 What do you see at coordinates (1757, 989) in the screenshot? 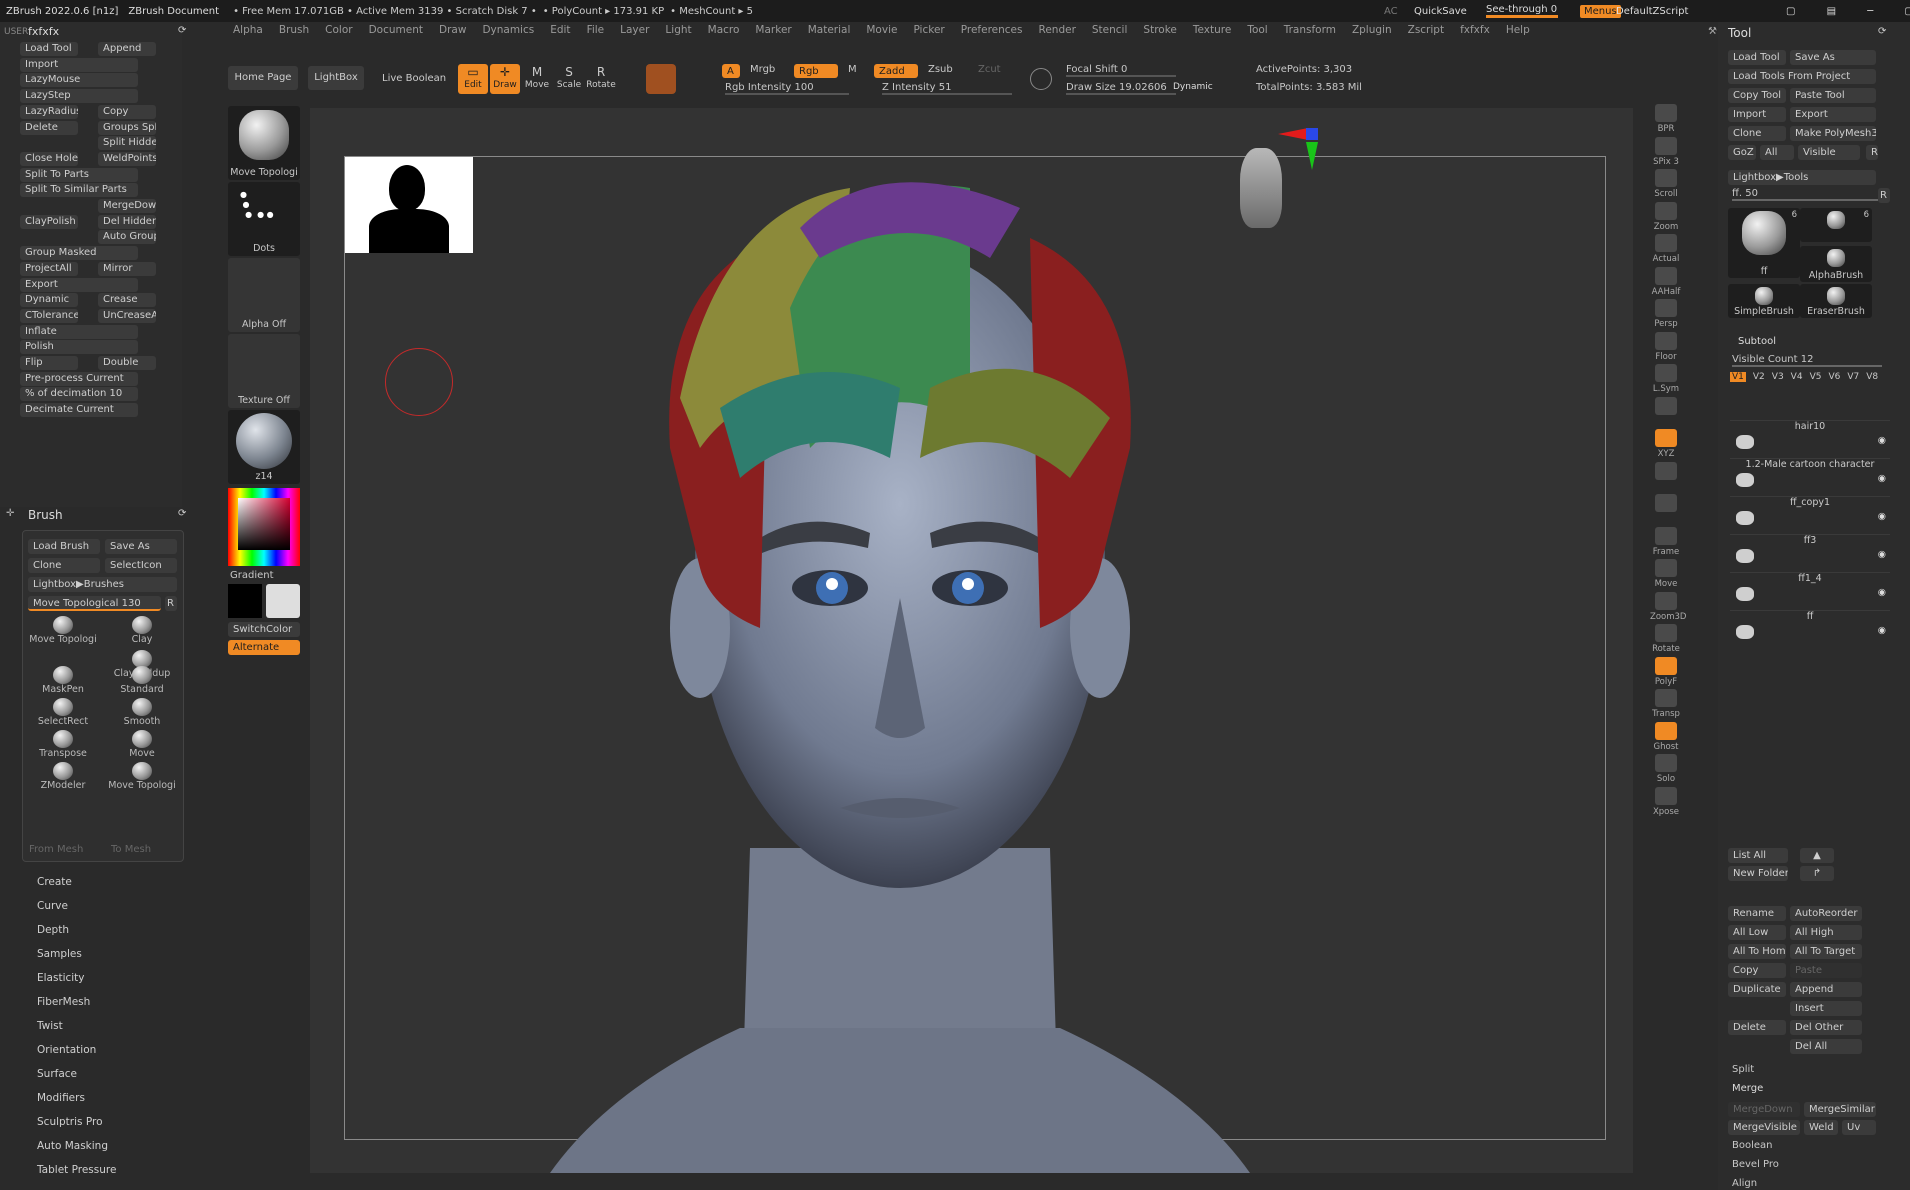
I see `op-duplicate-button: Duplicate` at bounding box center [1757, 989].